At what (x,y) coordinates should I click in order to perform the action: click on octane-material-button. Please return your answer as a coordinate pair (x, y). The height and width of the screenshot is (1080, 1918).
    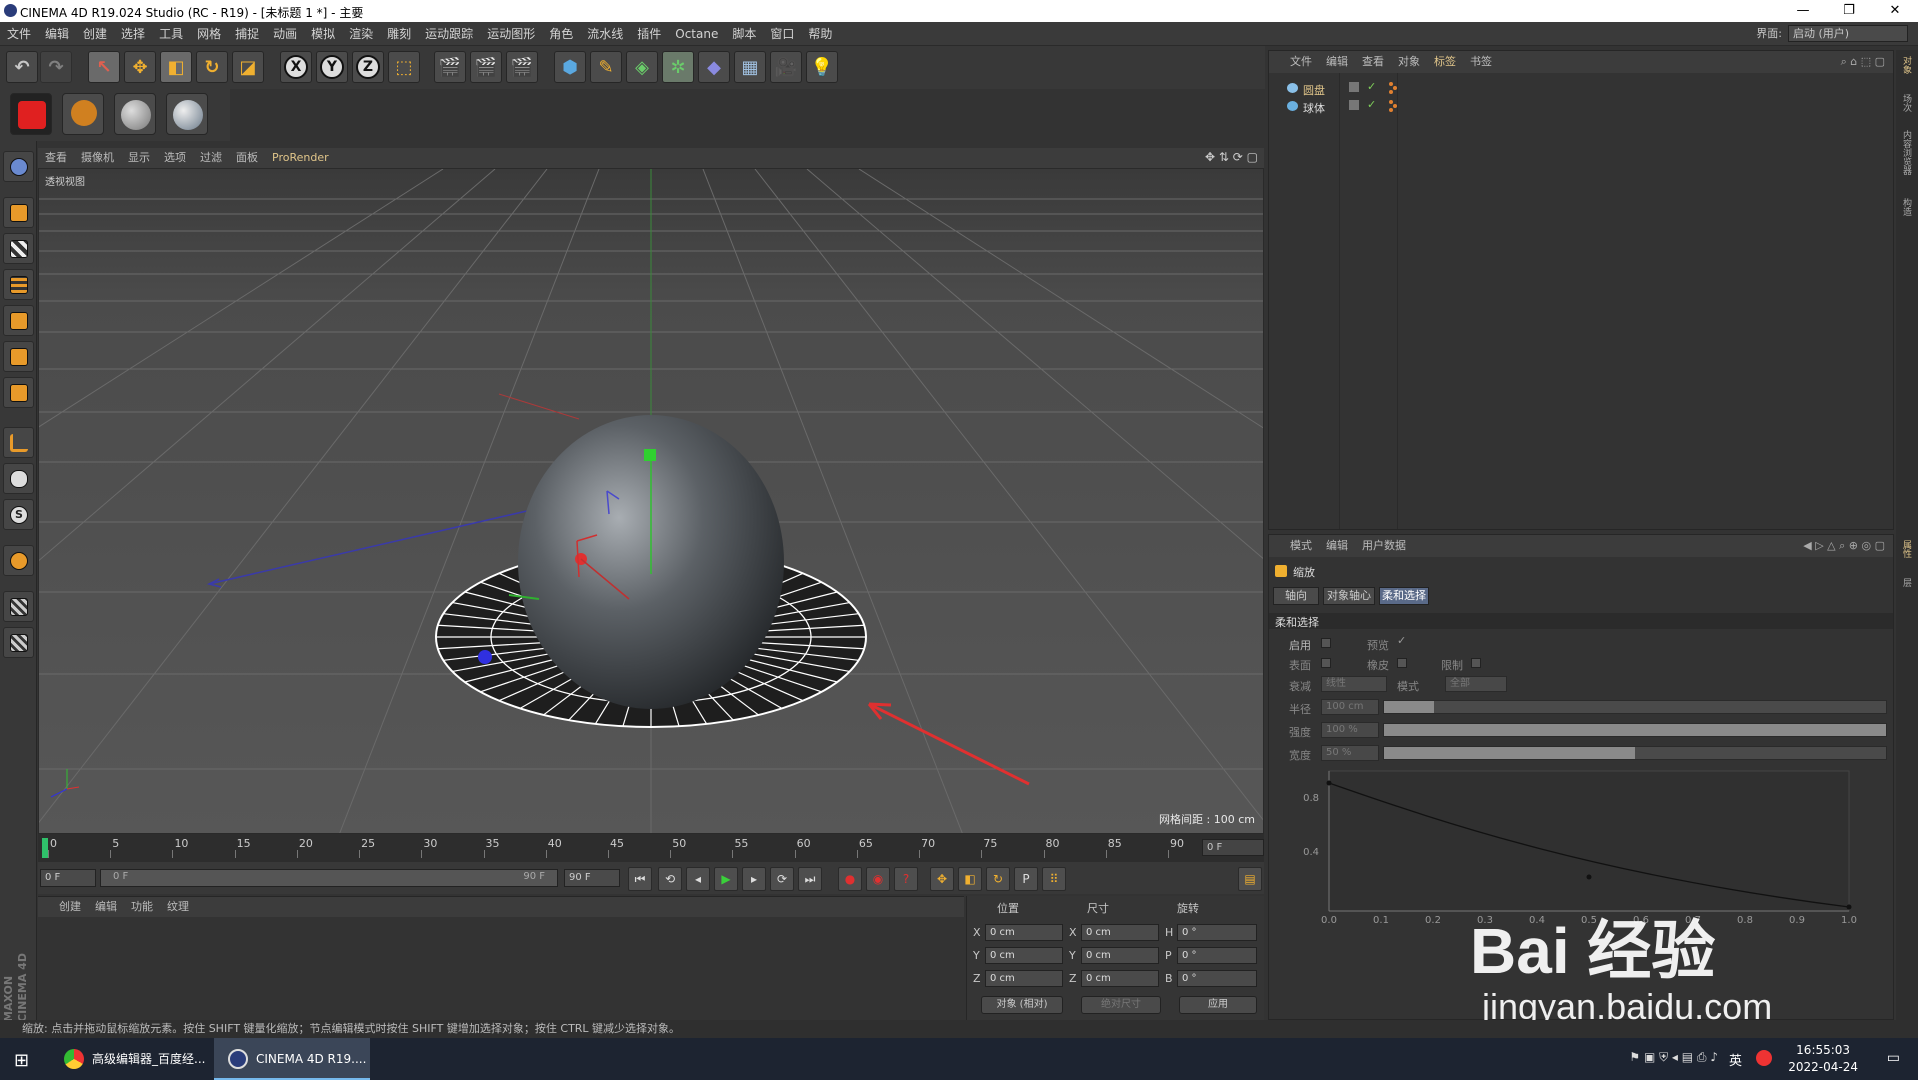
    Looking at the image, I should click on (135, 114).